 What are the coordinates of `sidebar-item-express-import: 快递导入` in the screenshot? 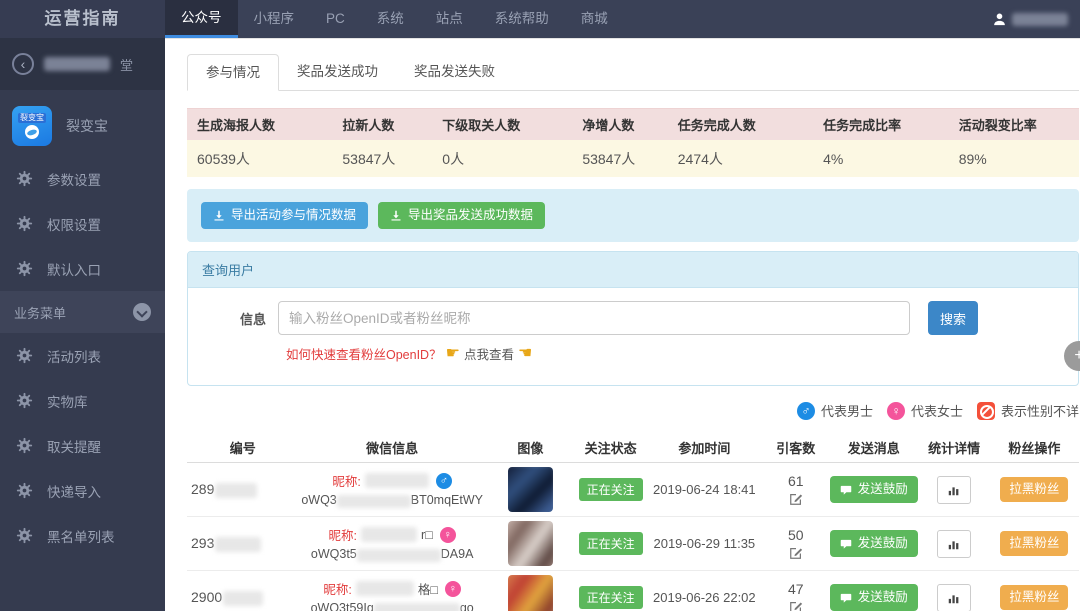 It's located at (82, 490).